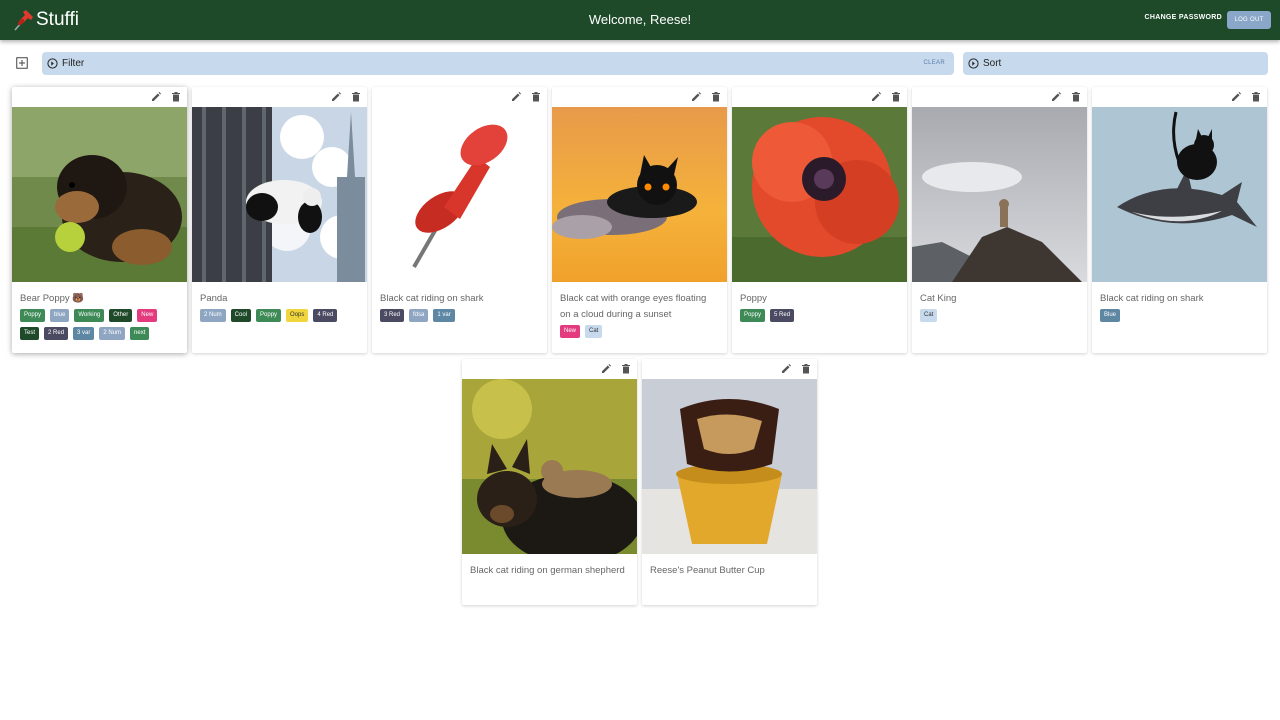  I want to click on change-password-button: CHANGE PASSWORD, so click(1183, 17).